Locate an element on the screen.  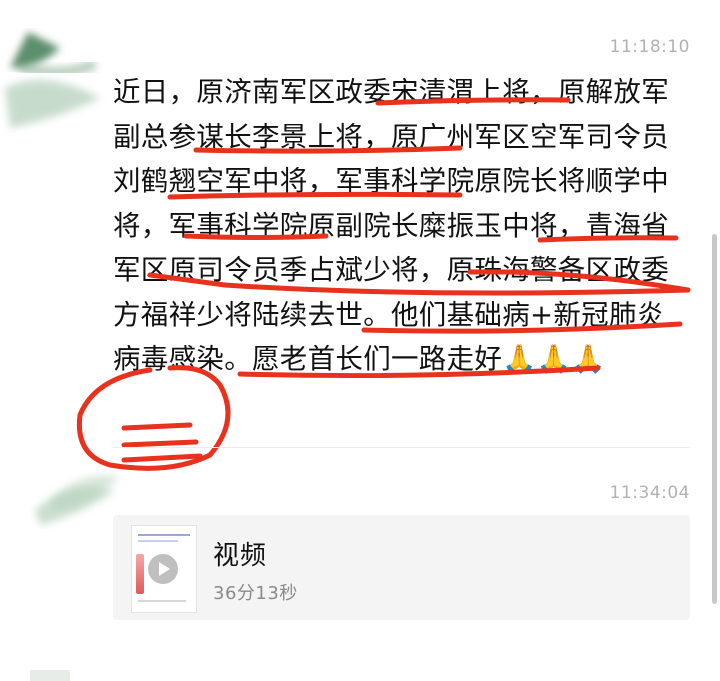
video-sender-avatar is located at coordinates (85, 485).